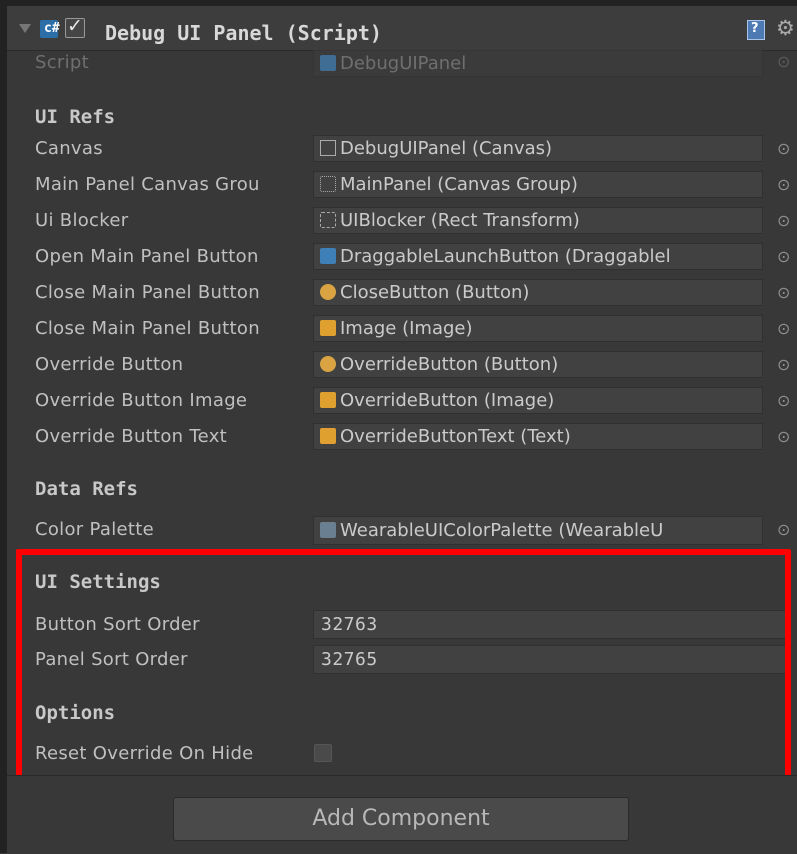 The image size is (797, 854). I want to click on add-component-button: Add Component, so click(401, 819).